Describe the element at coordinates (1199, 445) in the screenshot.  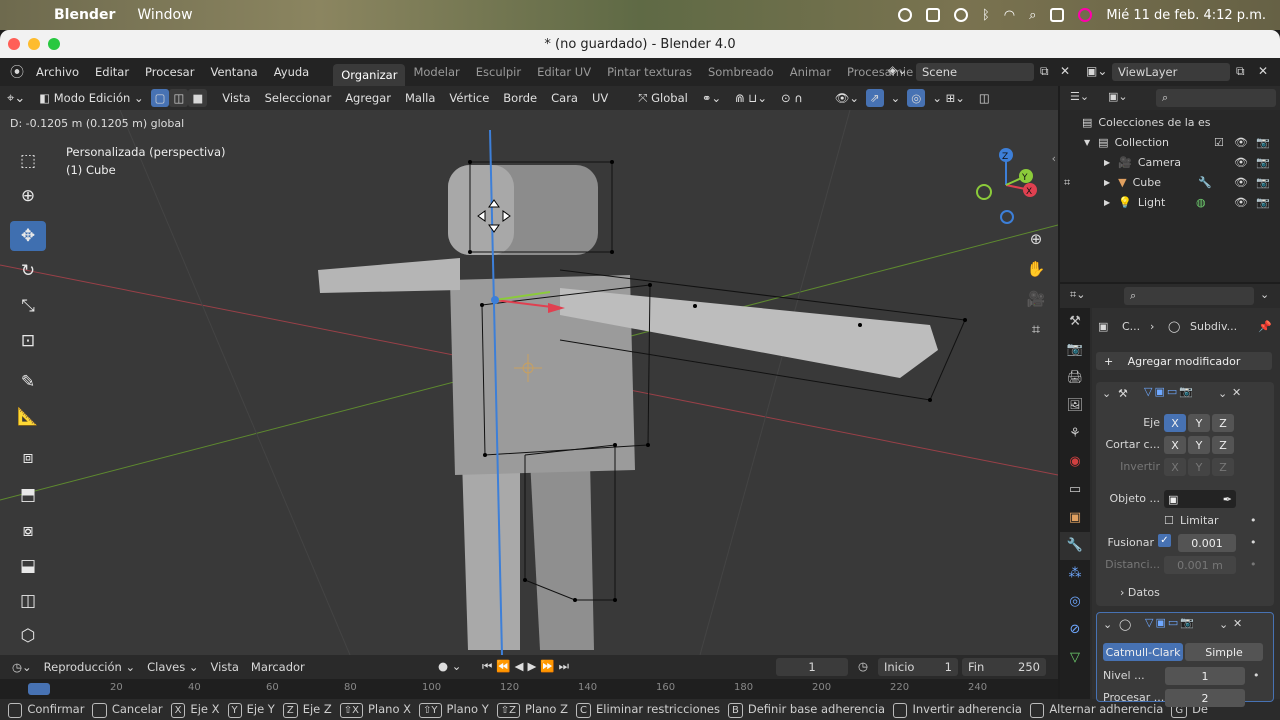
I see `bisect-axis-y: Y` at that location.